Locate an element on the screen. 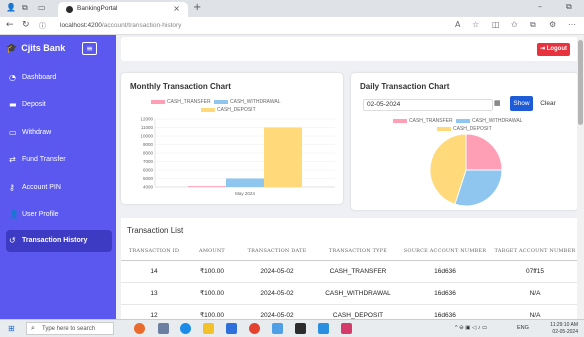 The image size is (584, 337). logout-button: ⇥ Logout is located at coordinates (553, 49).